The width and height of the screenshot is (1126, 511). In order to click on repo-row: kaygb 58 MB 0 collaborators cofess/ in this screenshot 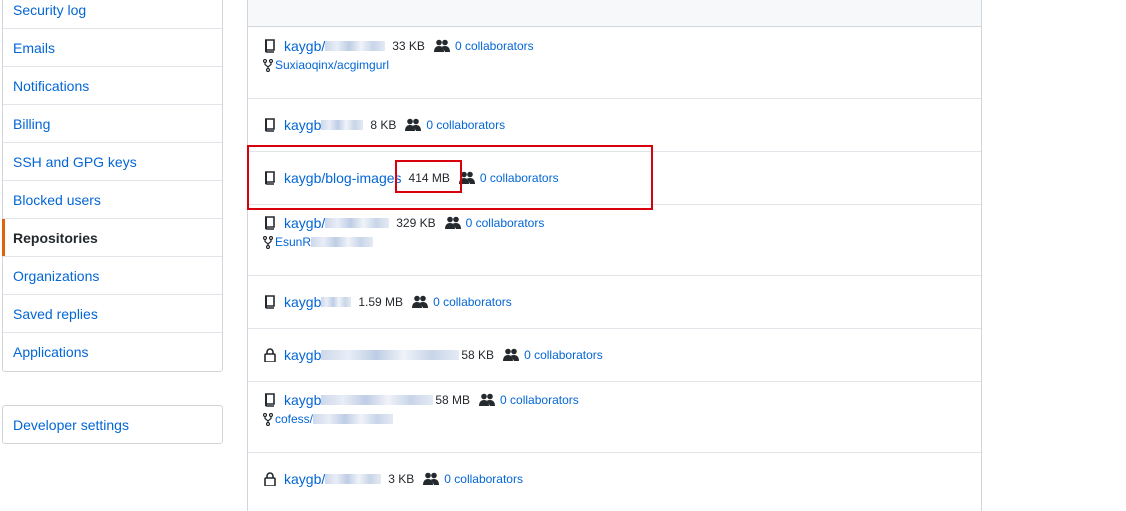, I will do `click(614, 417)`.